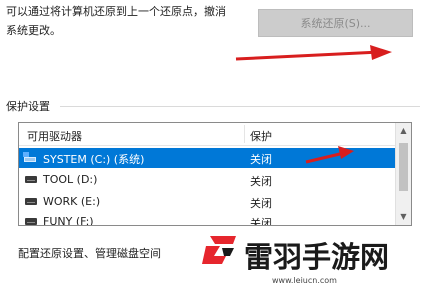 Image resolution: width=425 pixels, height=295 pixels. Describe the element at coordinates (30, 157) in the screenshot. I see `system-drive-icon` at that location.